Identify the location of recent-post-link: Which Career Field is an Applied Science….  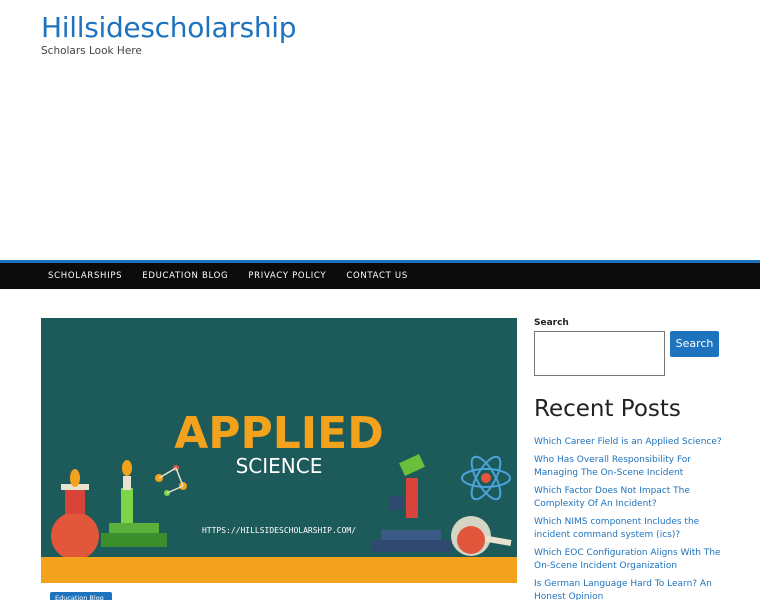
(628, 442).